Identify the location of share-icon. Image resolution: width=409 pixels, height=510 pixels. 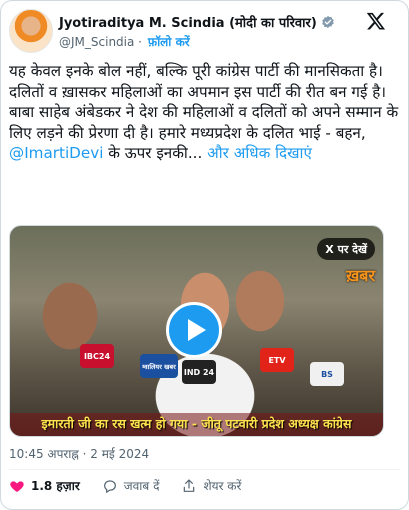
(189, 485).